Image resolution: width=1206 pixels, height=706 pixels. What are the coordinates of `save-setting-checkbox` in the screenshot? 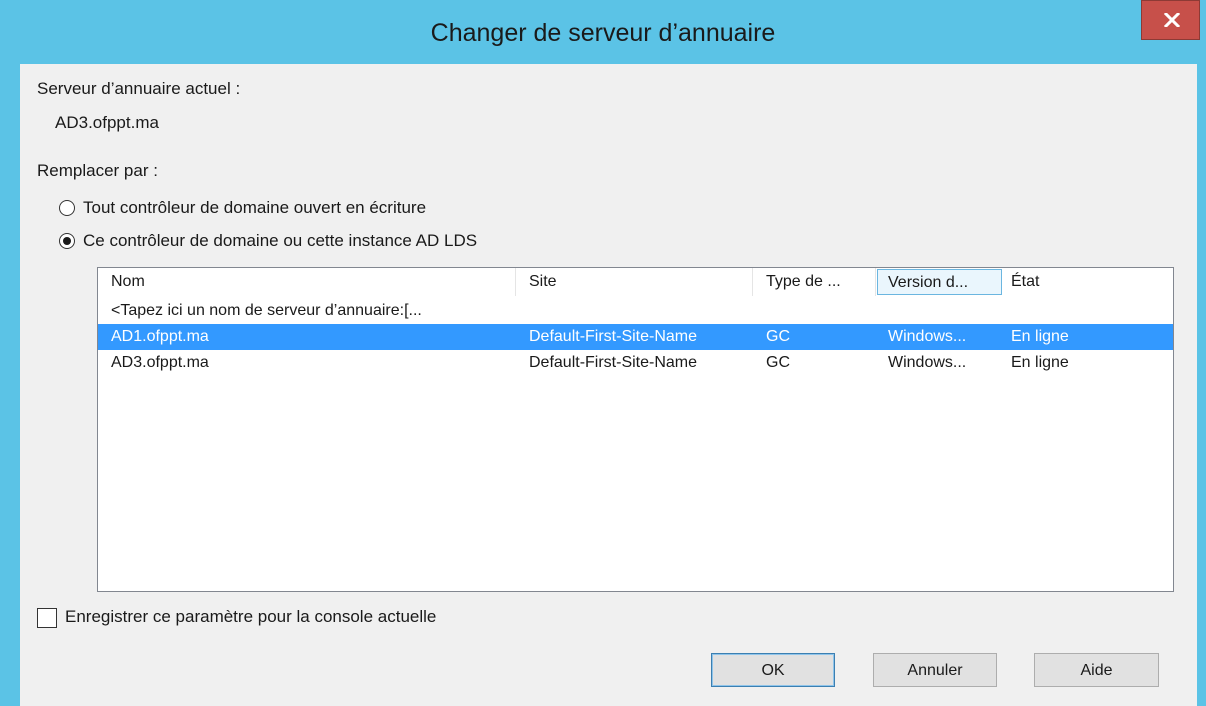 It's located at (47, 618).